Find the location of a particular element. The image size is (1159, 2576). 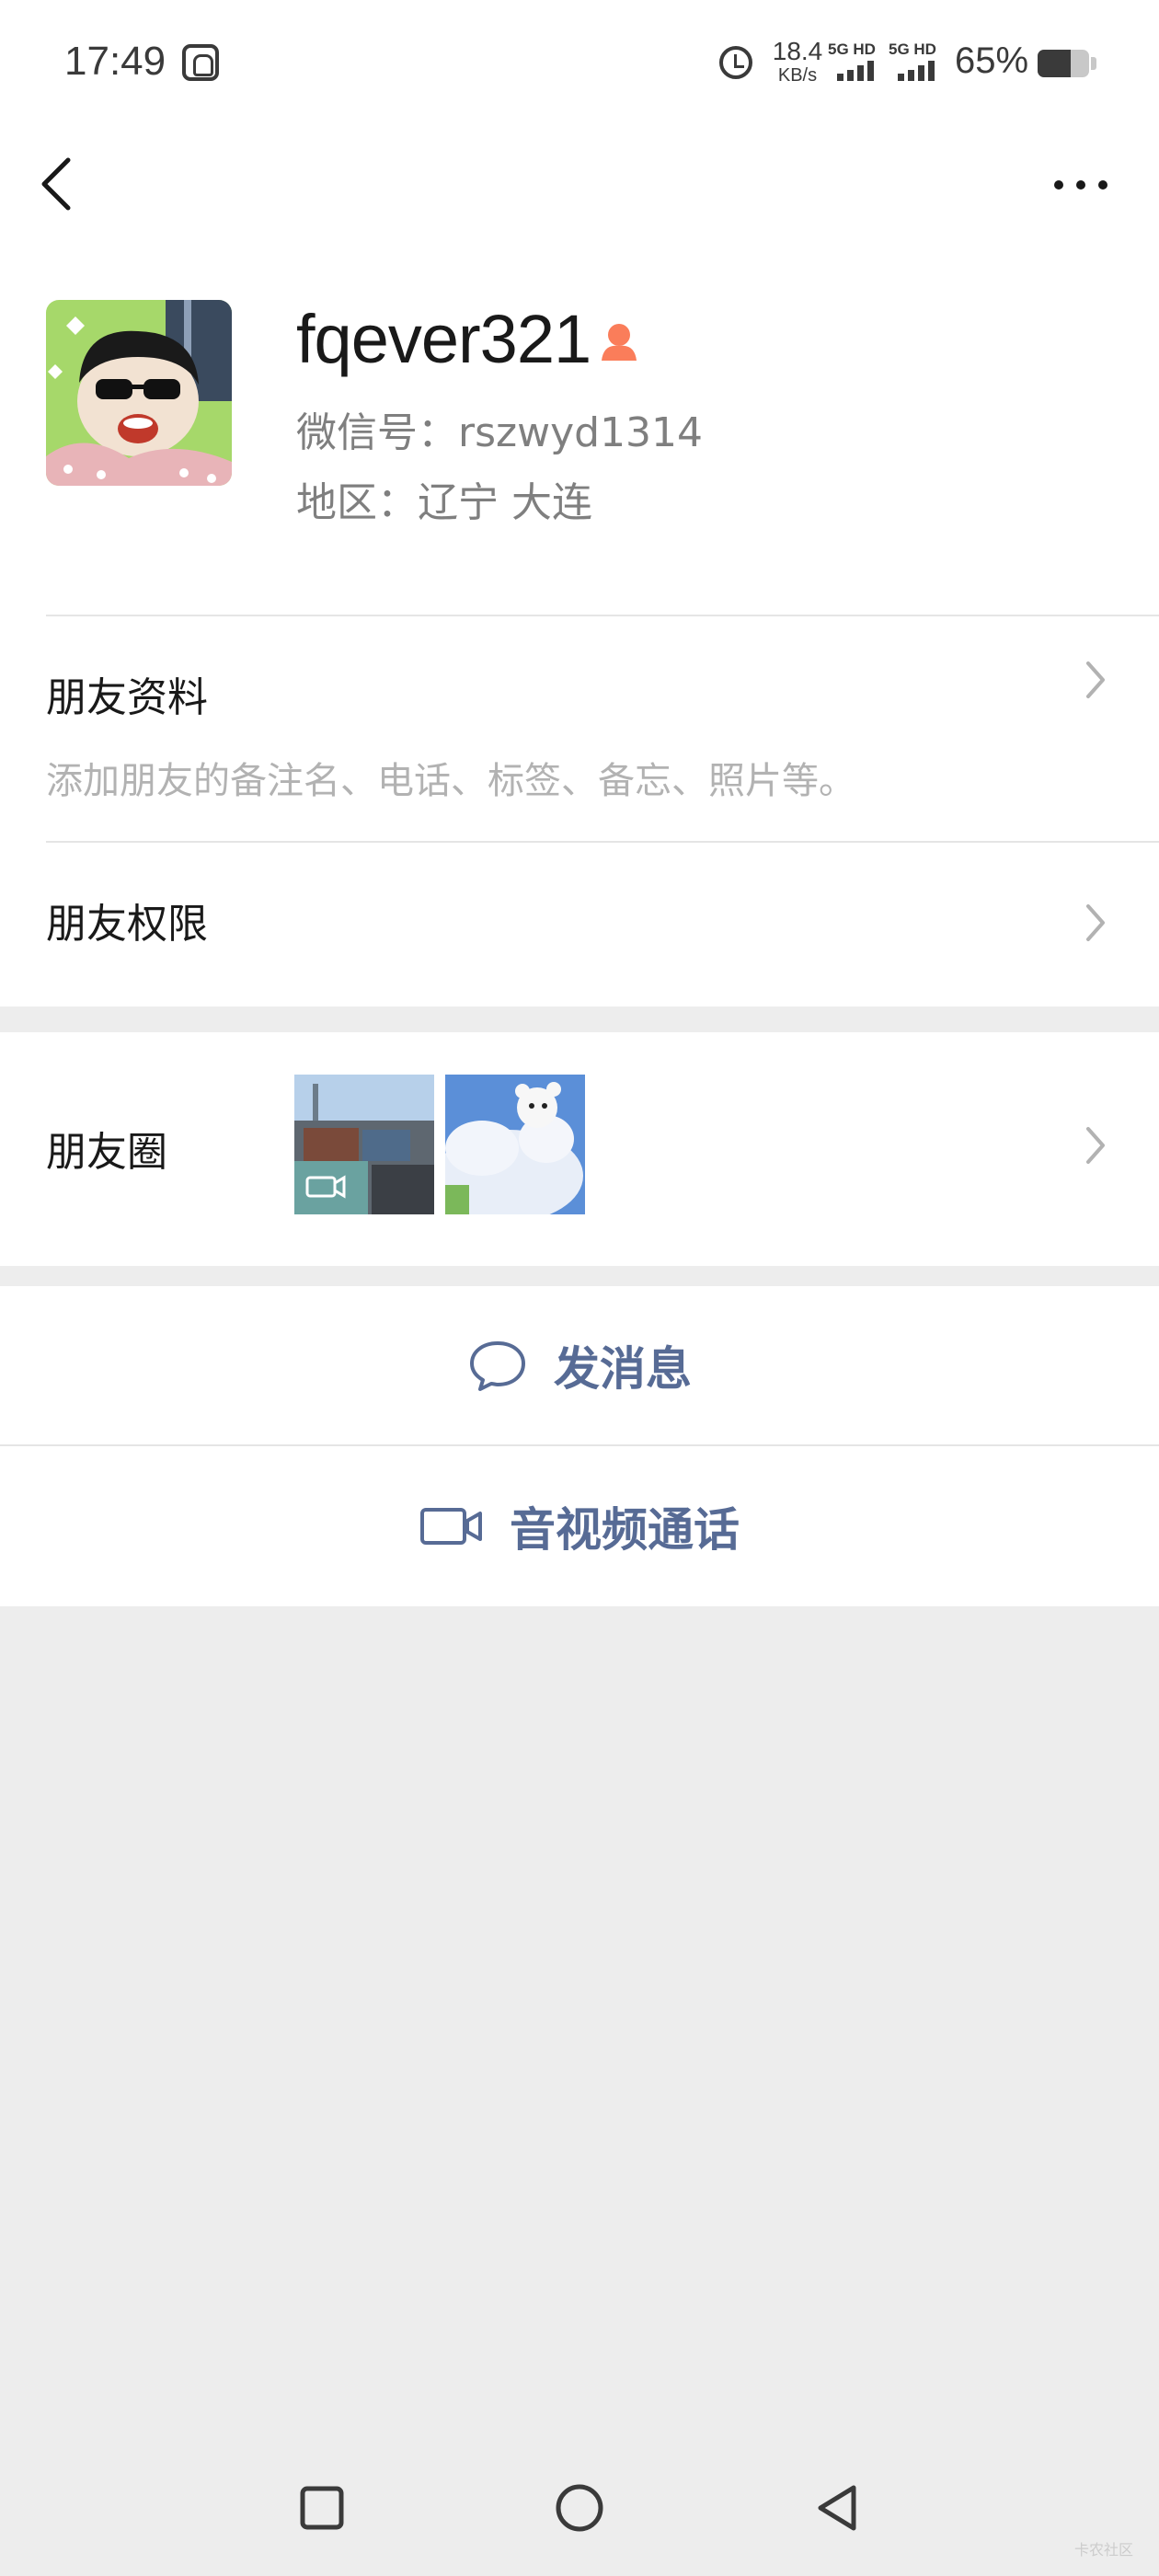

more-icon is located at coordinates (1081, 184).